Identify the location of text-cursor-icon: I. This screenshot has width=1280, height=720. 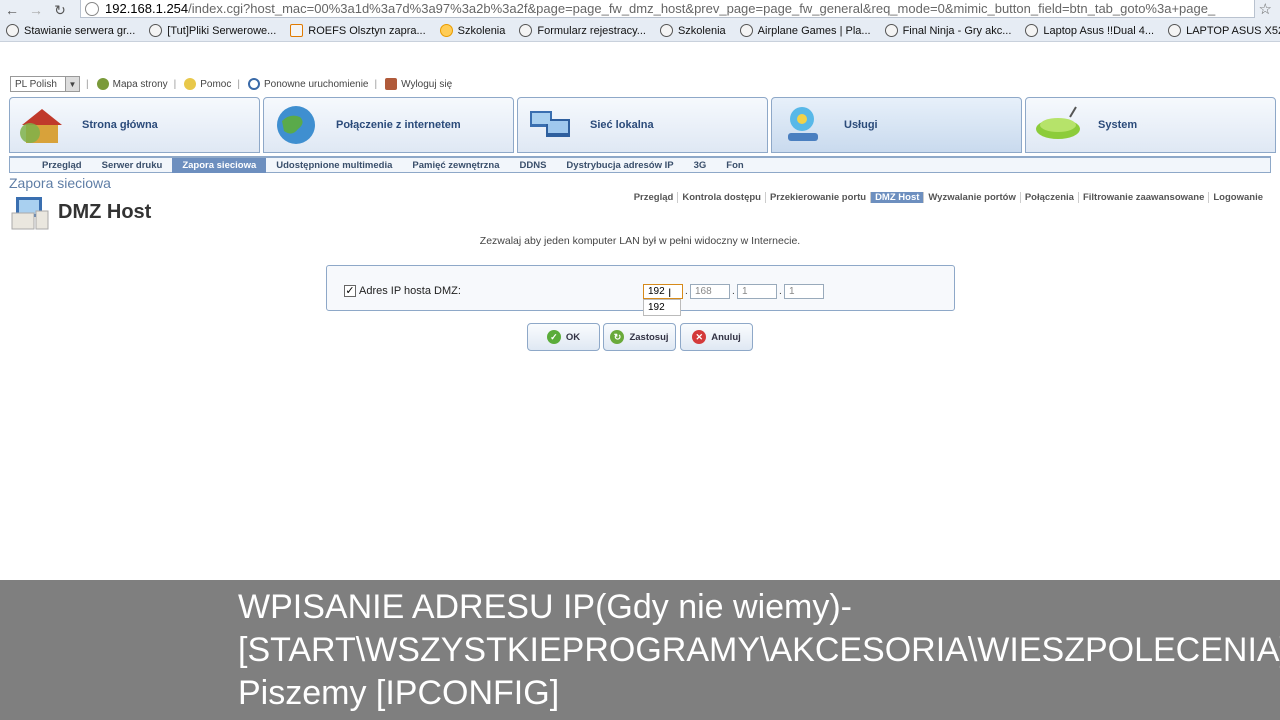
(670, 293).